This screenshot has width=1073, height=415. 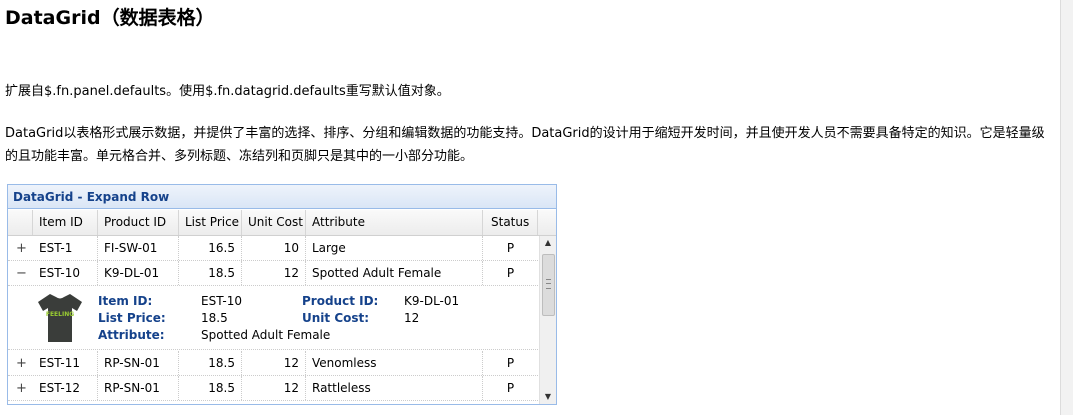 I want to click on col-product-id: Product ID, so click(x=138, y=222).